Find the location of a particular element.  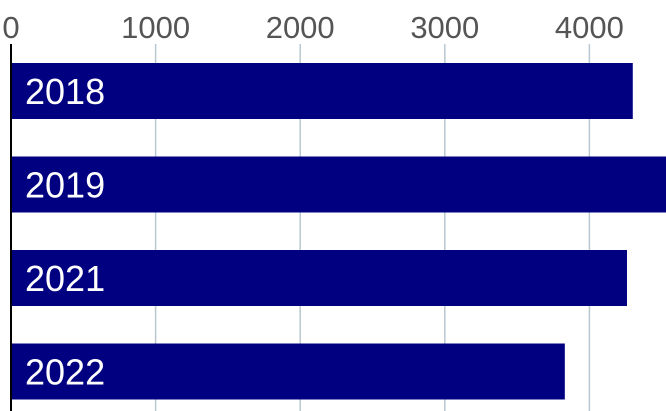

x-tick-label: 1000 is located at coordinates (155, 27).